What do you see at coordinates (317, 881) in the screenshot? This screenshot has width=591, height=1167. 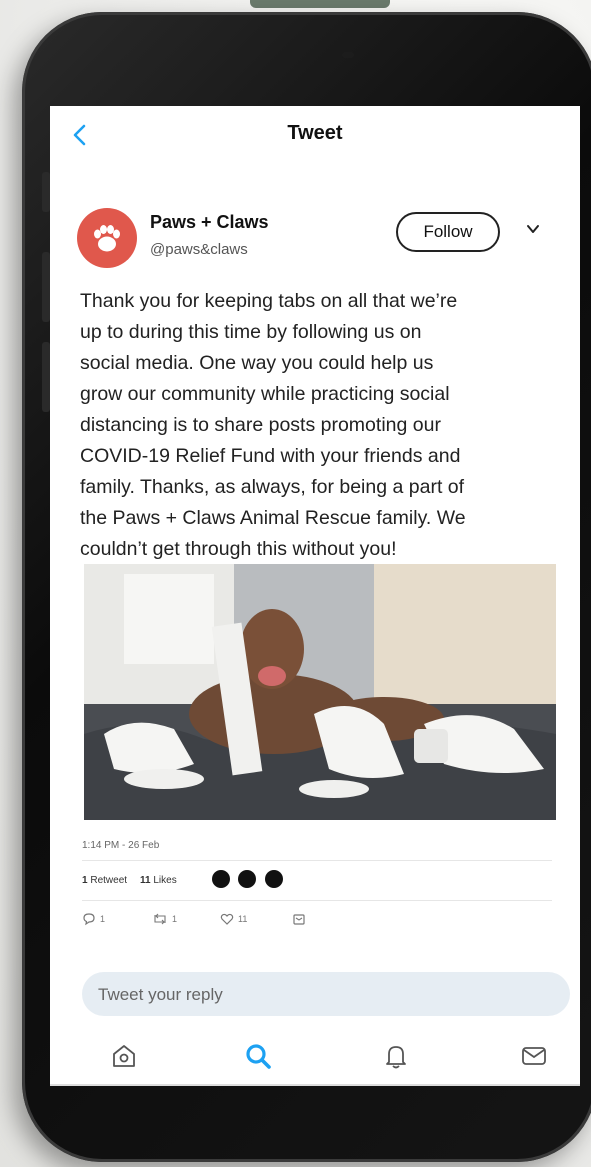 I see `stats-row: 1 Retweet 11 Likes` at bounding box center [317, 881].